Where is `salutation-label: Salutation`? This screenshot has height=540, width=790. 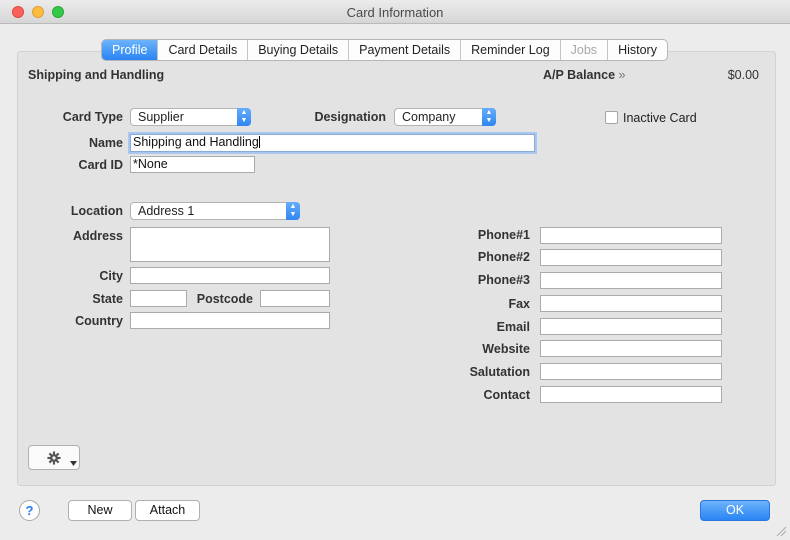 salutation-label: Salutation is located at coordinates (499, 372).